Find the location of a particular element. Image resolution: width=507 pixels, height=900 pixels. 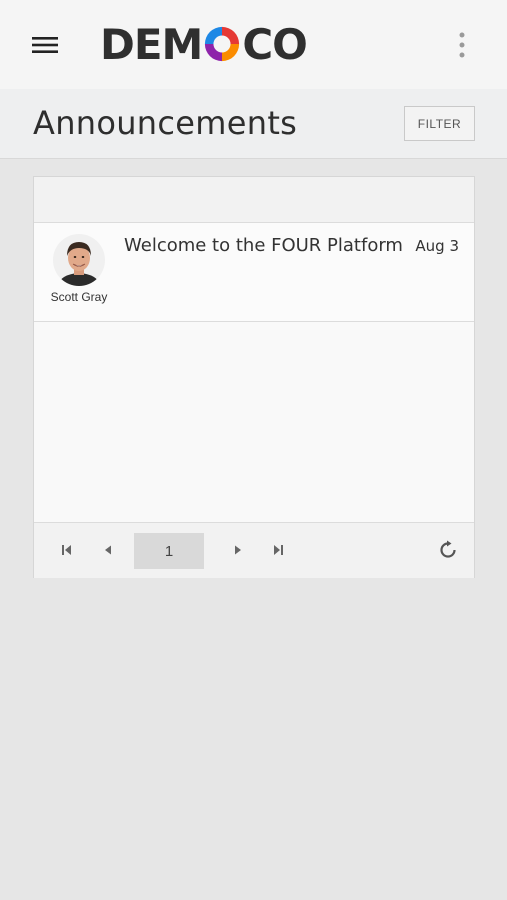

app-bar: DEM CO is located at coordinates (253, 44).